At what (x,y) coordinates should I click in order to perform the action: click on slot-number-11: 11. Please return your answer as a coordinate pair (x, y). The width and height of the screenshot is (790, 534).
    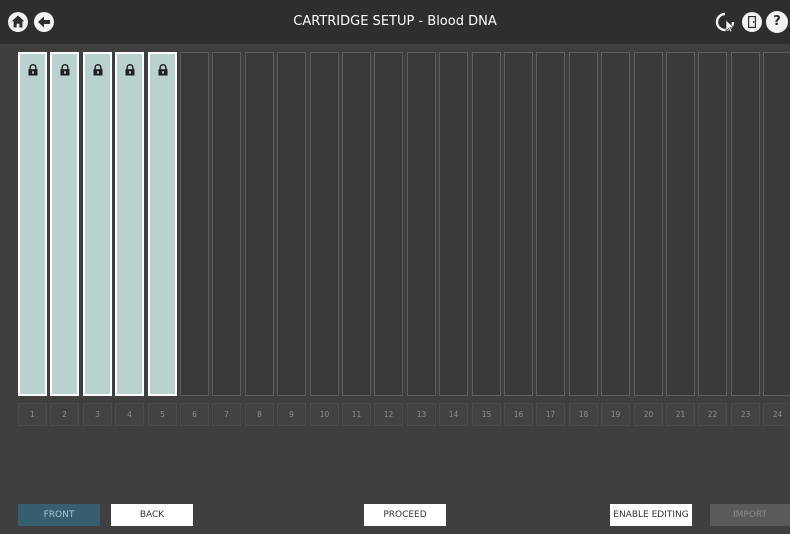
    Looking at the image, I should click on (356, 414).